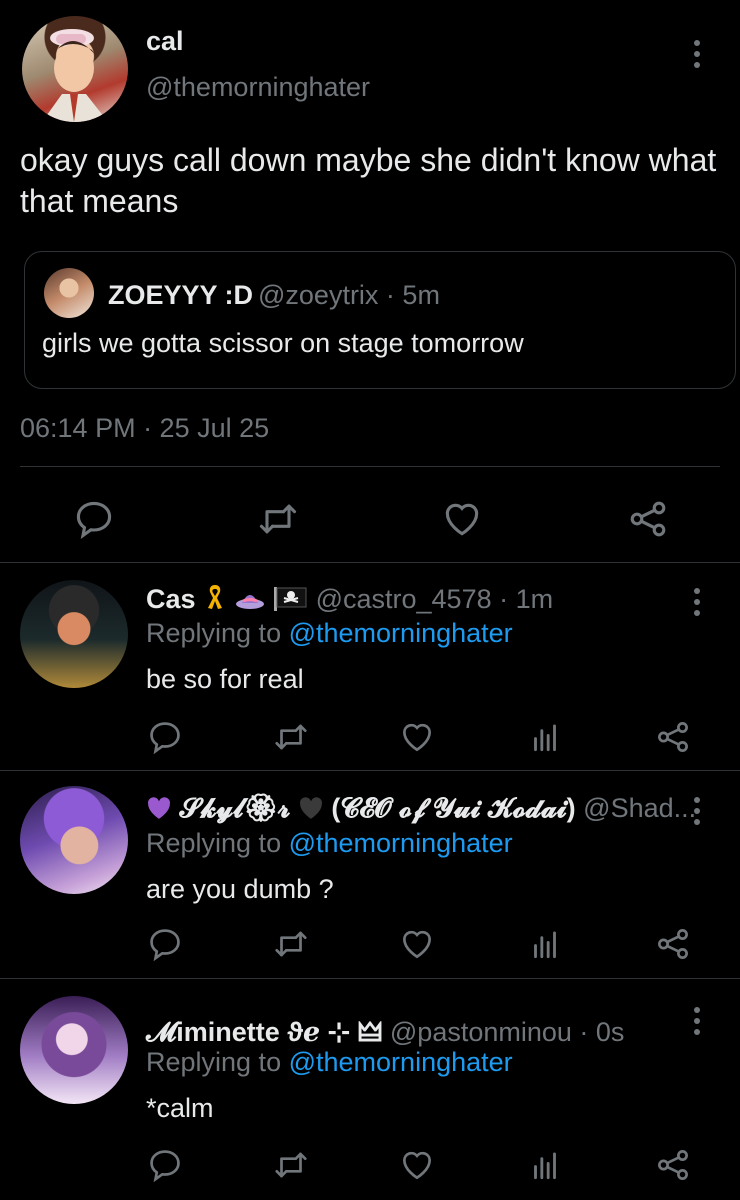  What do you see at coordinates (434, 599) in the screenshot?
I see `reply-meta: @castro_4578 · 1m` at bounding box center [434, 599].